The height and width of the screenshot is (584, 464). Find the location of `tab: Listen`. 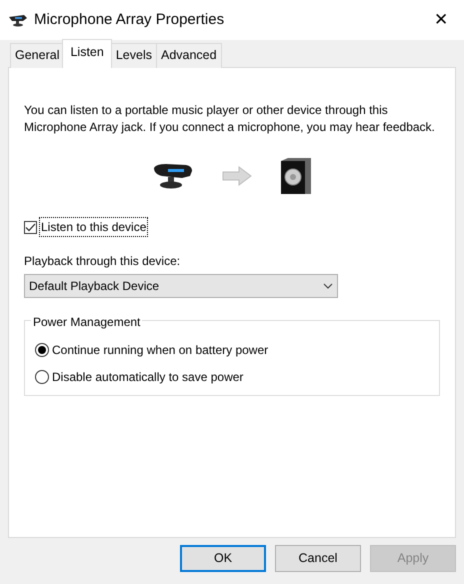

tab: Listen is located at coordinates (87, 53).